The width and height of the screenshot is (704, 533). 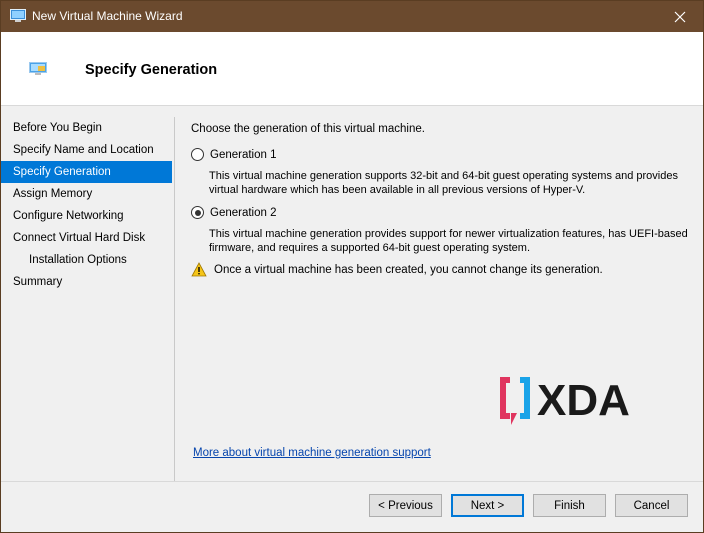 What do you see at coordinates (352, 481) in the screenshot?
I see `footer-divider` at bounding box center [352, 481].